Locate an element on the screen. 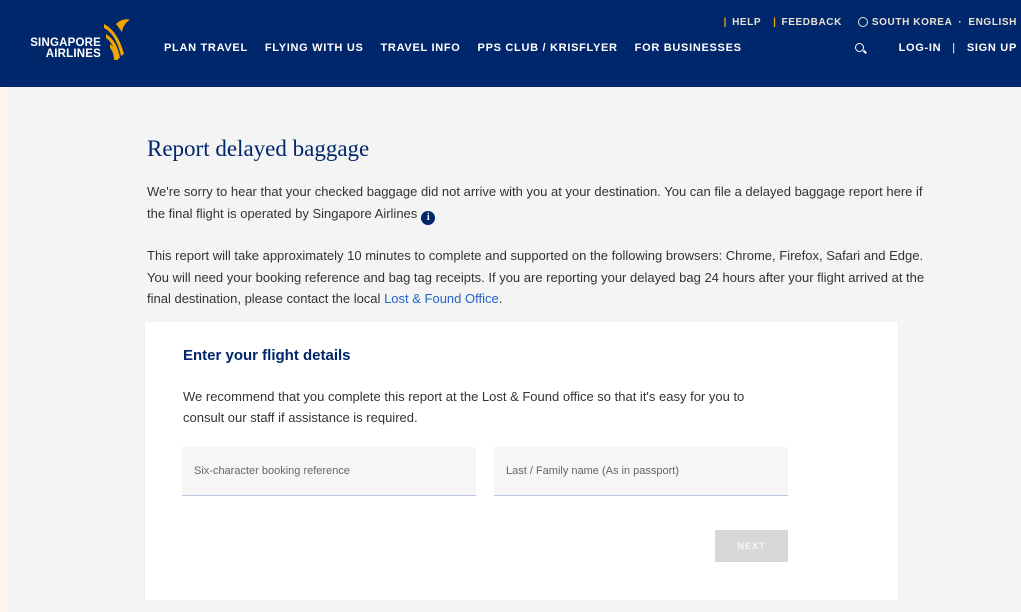 The image size is (1021, 612). page-title: Report delayed baggage is located at coordinates (258, 148).